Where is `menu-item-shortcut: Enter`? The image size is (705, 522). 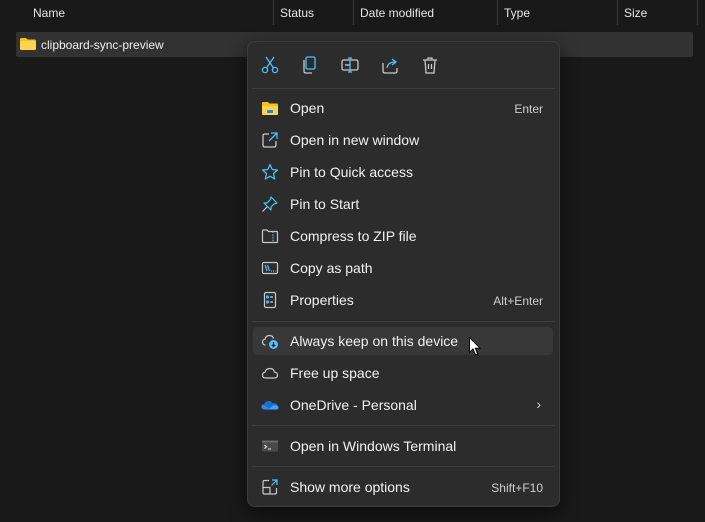 menu-item-shortcut: Enter is located at coordinates (528, 109).